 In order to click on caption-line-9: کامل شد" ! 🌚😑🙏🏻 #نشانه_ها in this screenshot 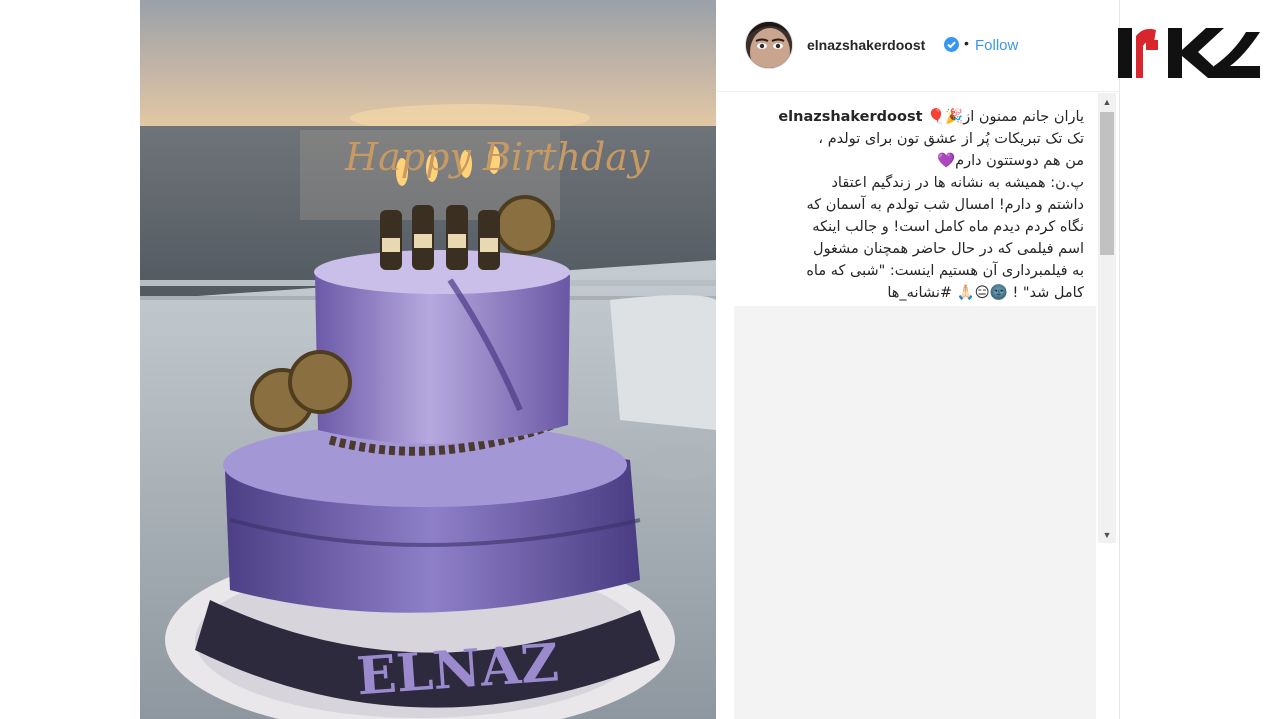, I will do `click(985, 293)`.